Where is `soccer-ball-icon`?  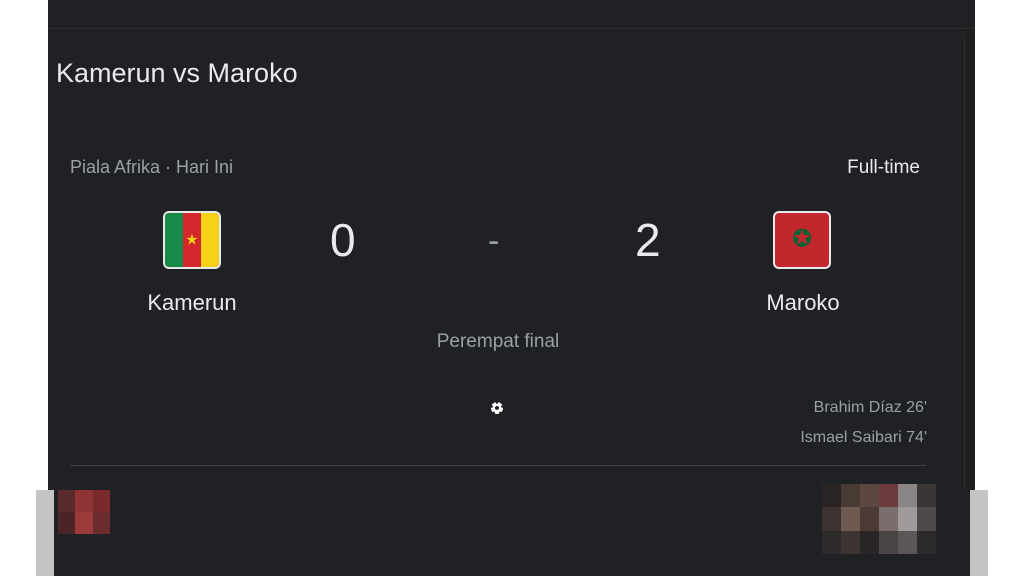 soccer-ball-icon is located at coordinates (497, 407).